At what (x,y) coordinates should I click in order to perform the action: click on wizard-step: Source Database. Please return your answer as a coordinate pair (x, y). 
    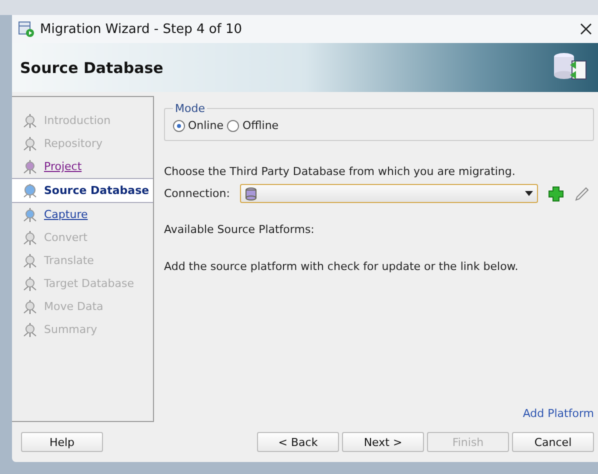
    Looking at the image, I should click on (82, 190).